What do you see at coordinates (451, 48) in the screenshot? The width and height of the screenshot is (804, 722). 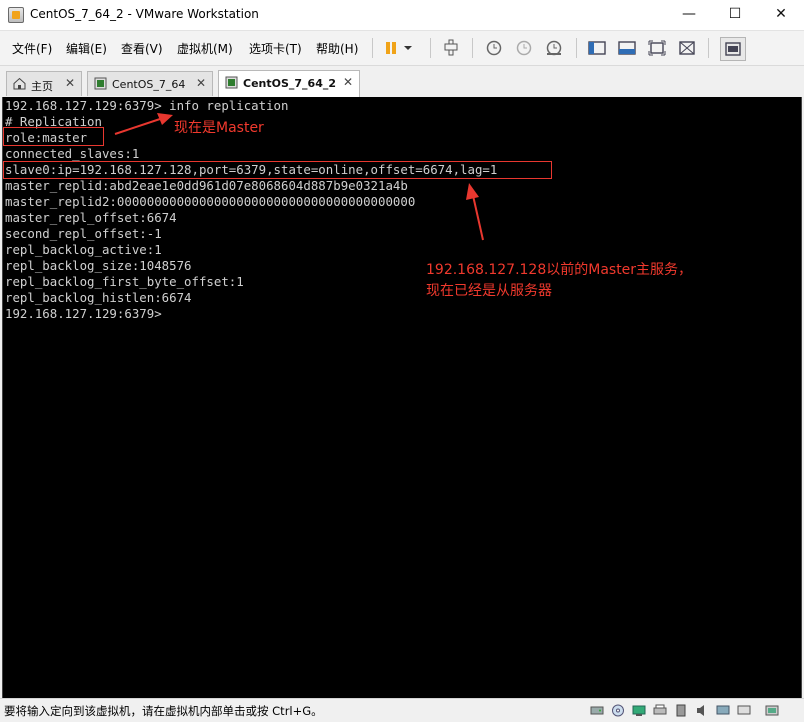 I see `send-ctrl-alt-del-icon` at bounding box center [451, 48].